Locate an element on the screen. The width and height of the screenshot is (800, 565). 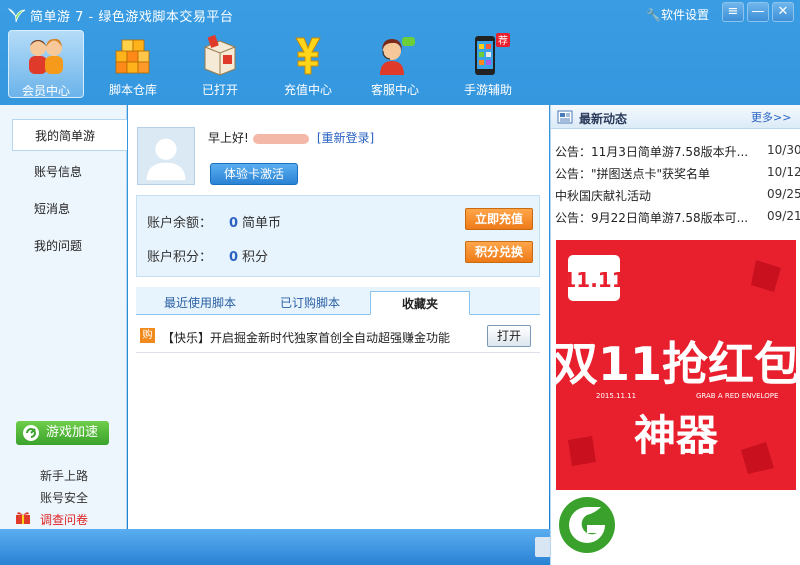
yen-icon is located at coordinates (308, 56).